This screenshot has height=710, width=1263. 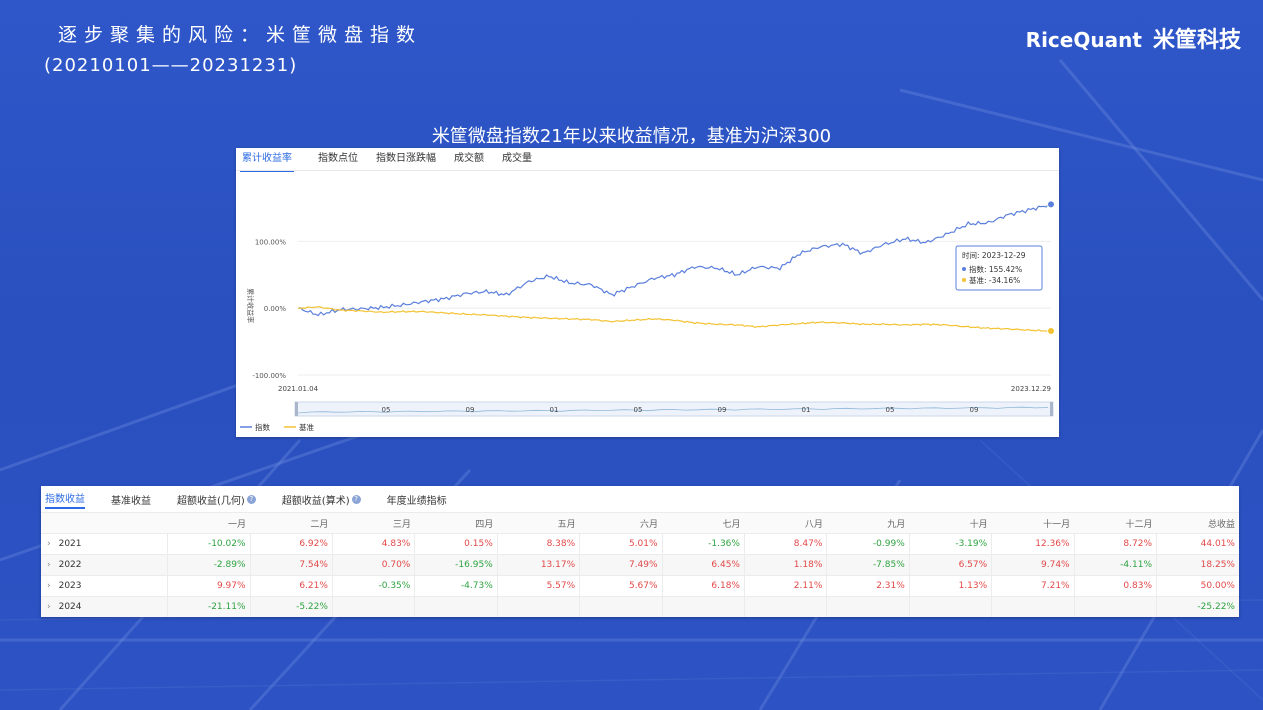 I want to click on table-cell: 50.00%, so click(x=1197, y=586).